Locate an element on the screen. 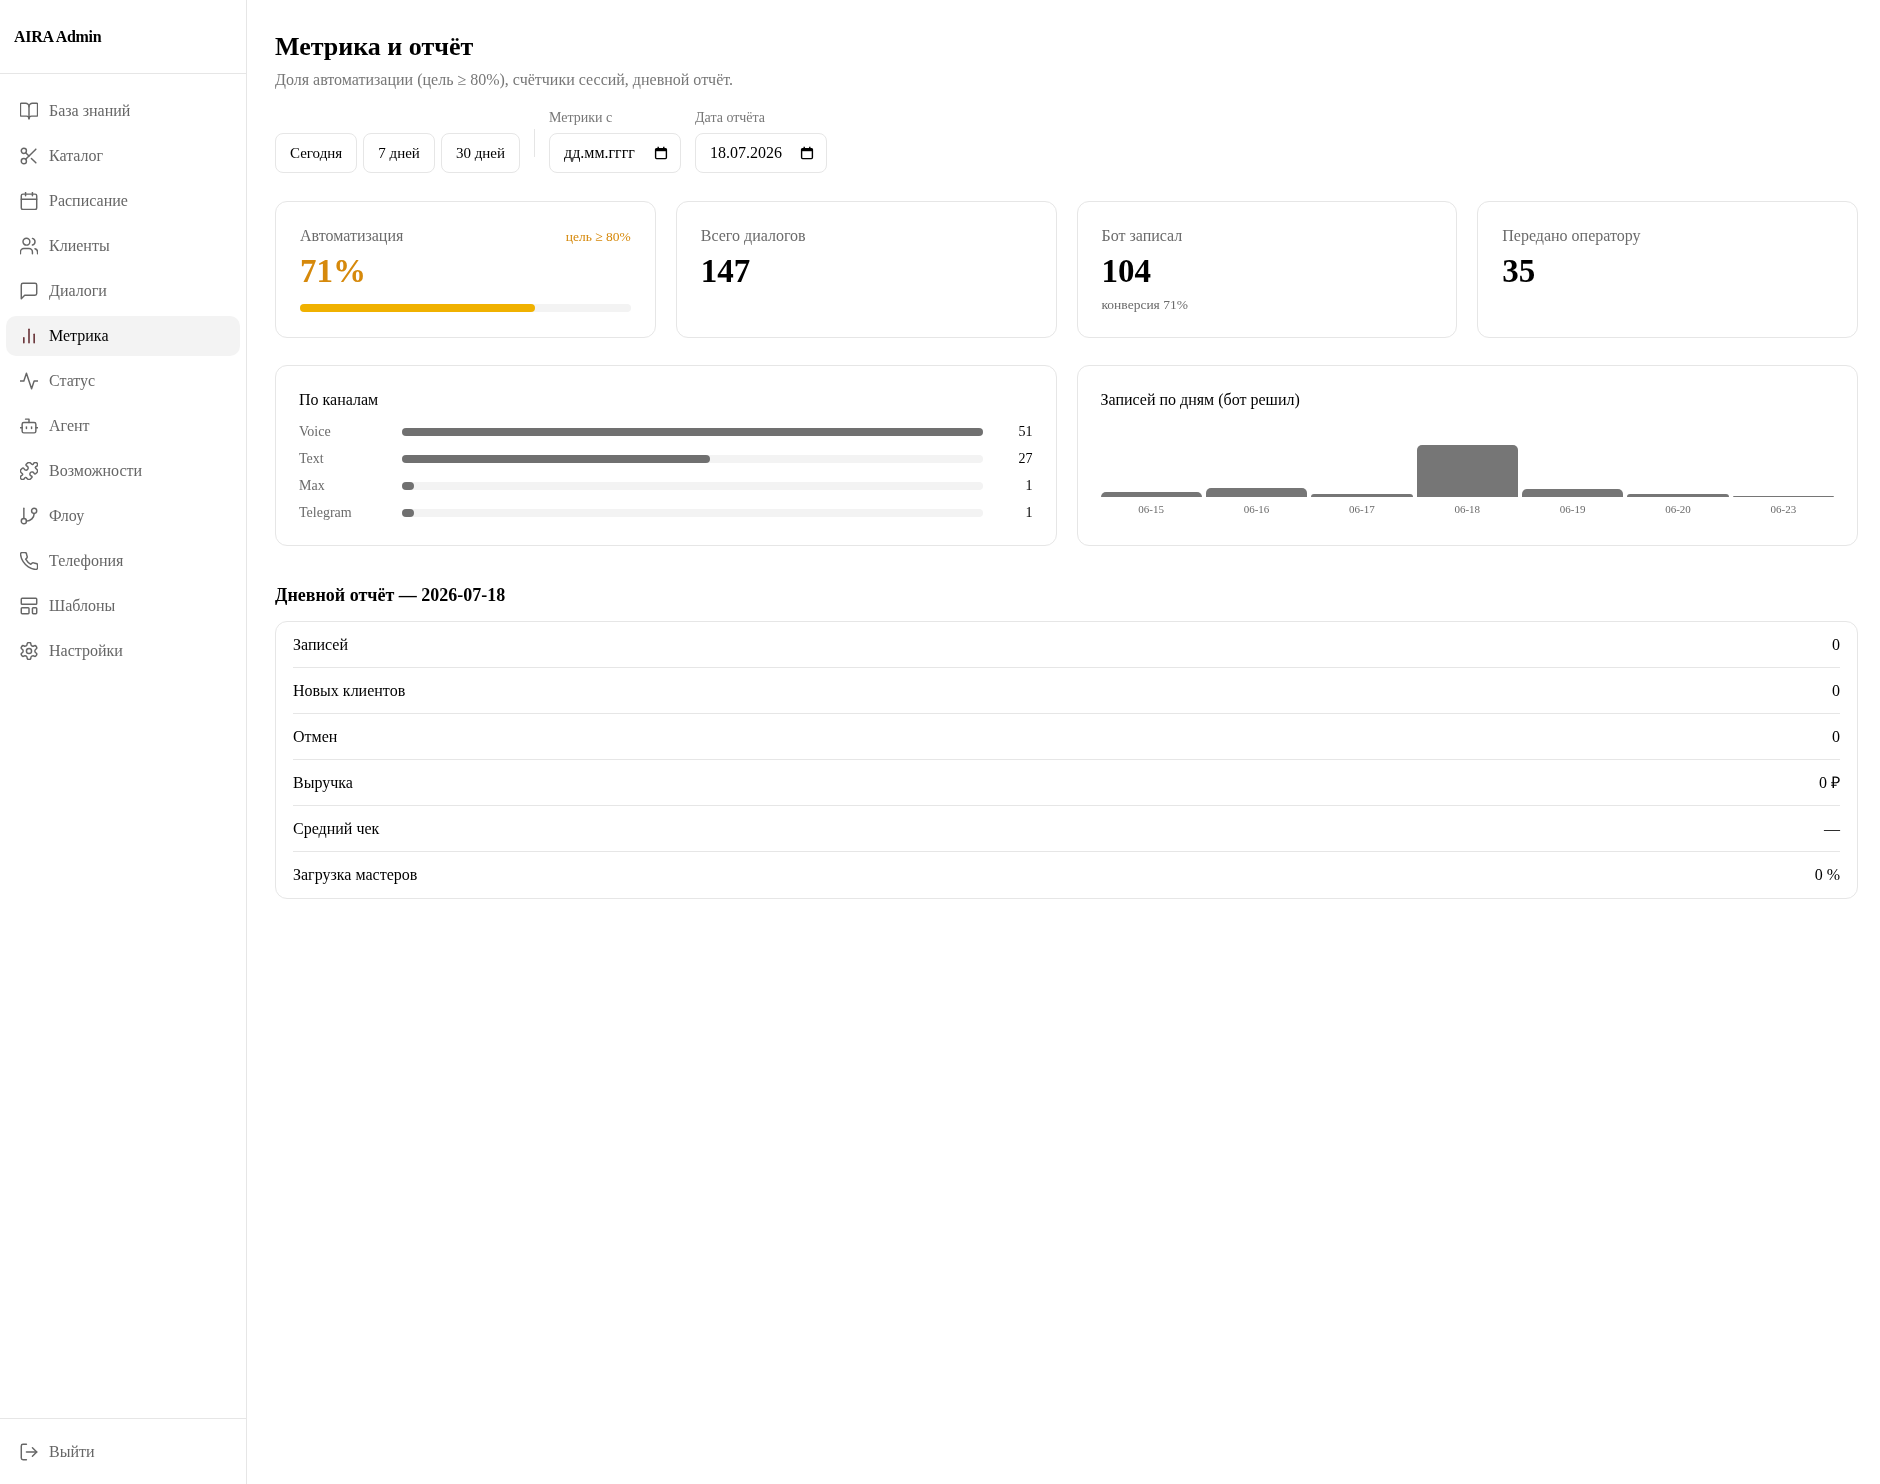 This screenshot has width=1880, height=1484. nav-item: Агент is located at coordinates (123, 426).